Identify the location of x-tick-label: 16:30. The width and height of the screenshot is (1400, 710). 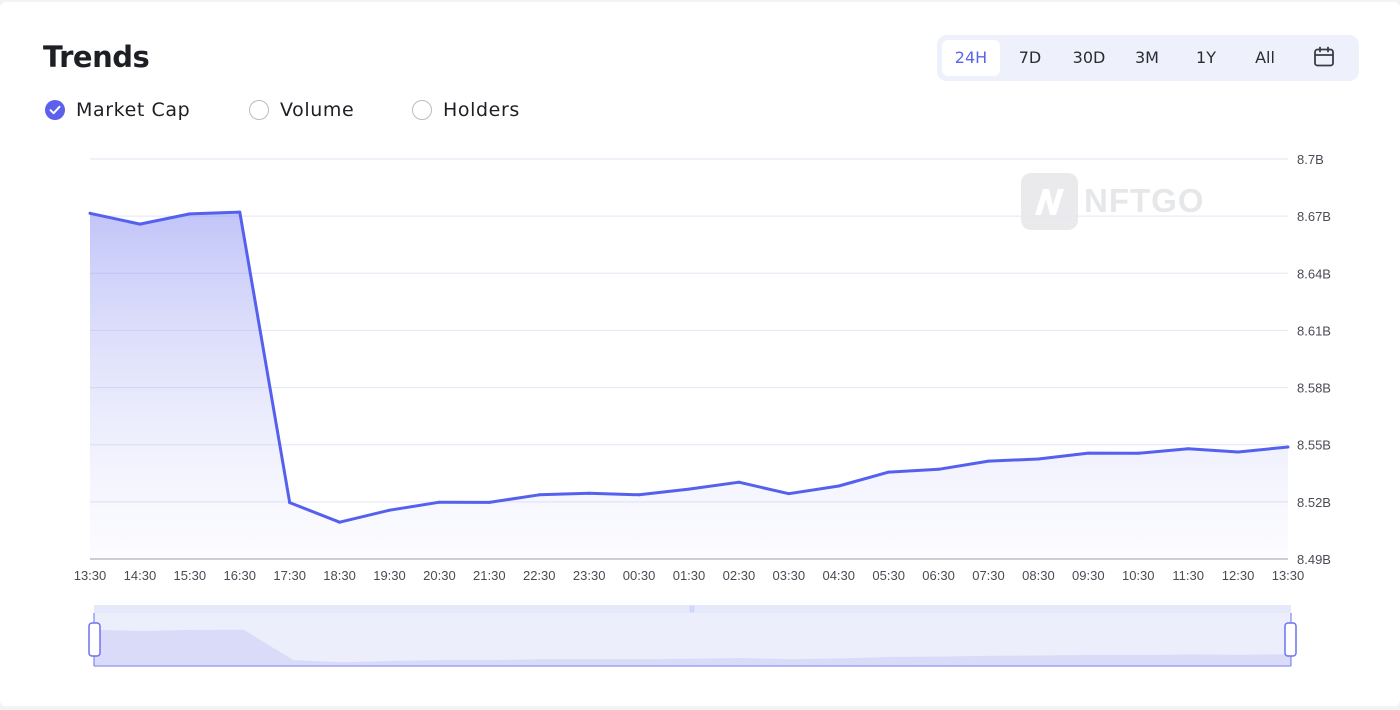
(239, 575).